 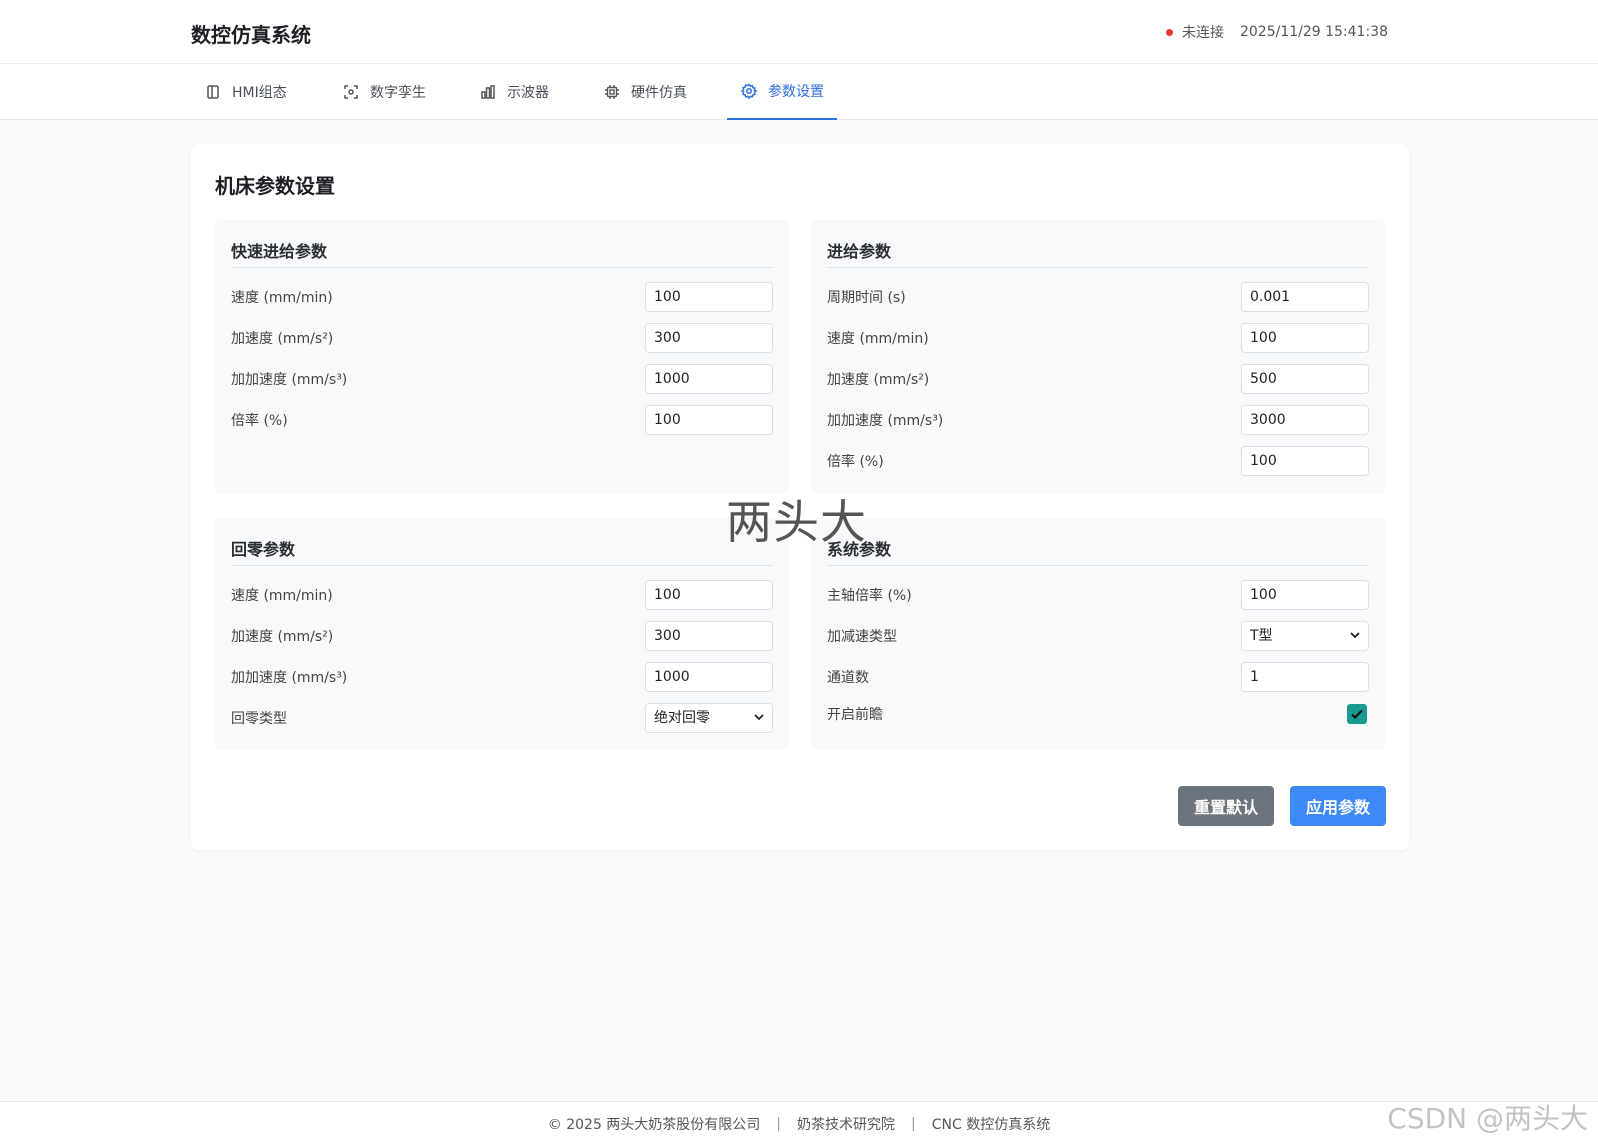 I want to click on tab-hardware-sim: 硬件仿真, so click(x=645, y=92).